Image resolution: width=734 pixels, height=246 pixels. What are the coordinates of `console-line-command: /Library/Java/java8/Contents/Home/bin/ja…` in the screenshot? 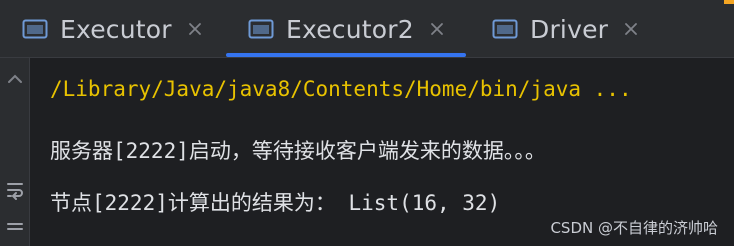 It's located at (341, 89).